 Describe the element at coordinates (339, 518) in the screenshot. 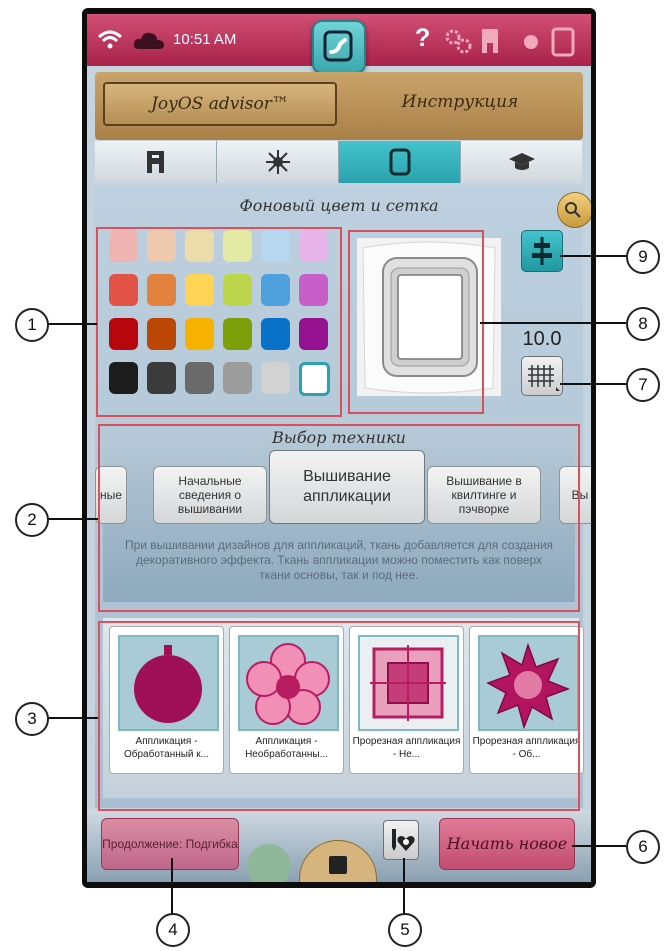

I see `highlight-techniques` at that location.